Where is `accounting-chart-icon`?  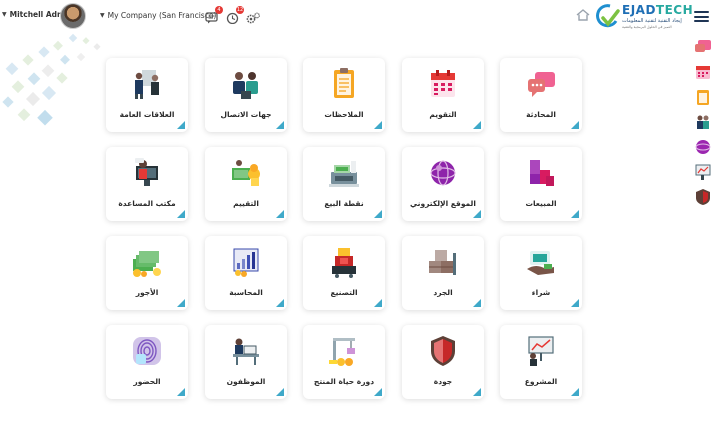 accounting-chart-icon is located at coordinates (246, 262).